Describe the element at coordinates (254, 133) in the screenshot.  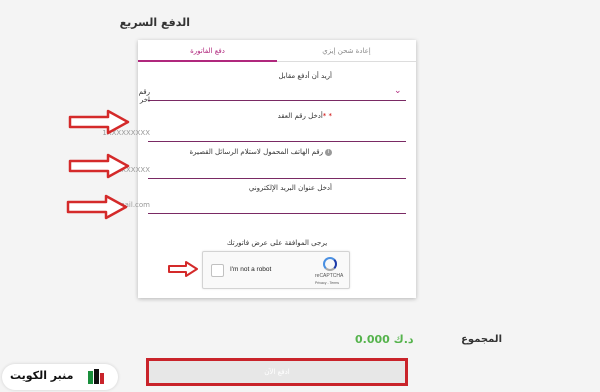
I see `contract-number-input: 1XXXXXXXXX` at that location.